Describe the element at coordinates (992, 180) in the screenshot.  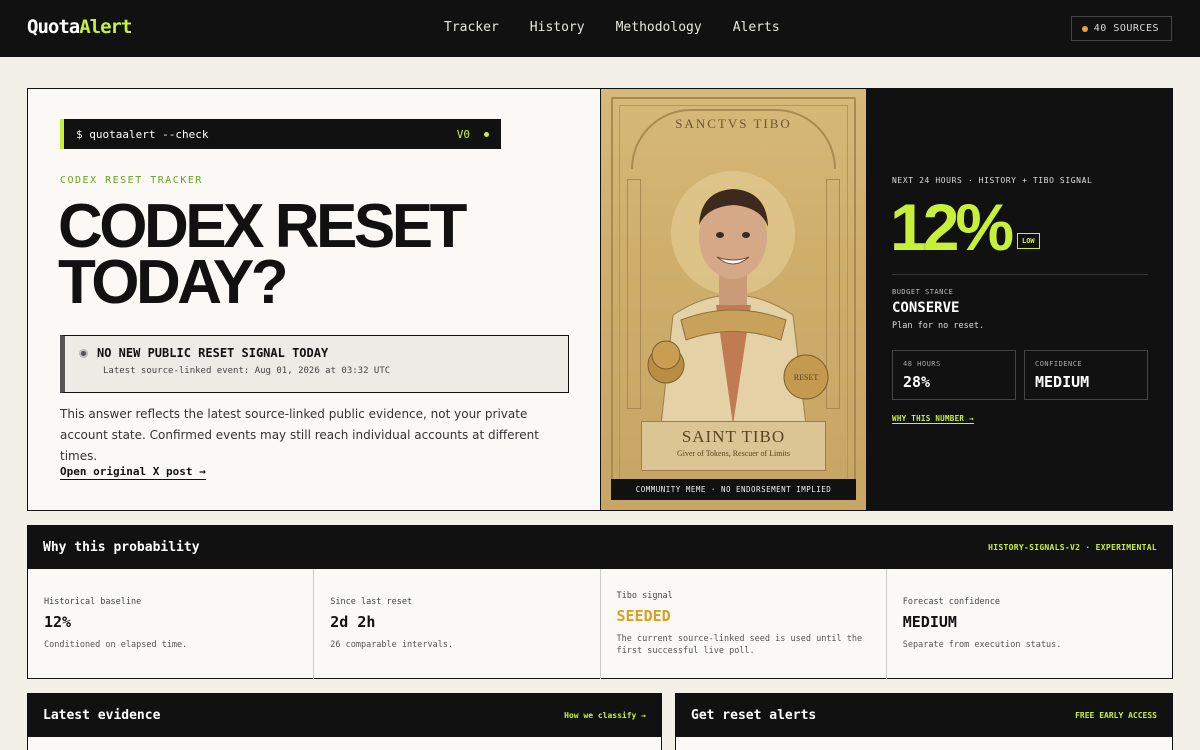
I see `forecast-eyebrow: NEXT 24 HOURS · HISTORY + TIBO SIGNAL` at that location.